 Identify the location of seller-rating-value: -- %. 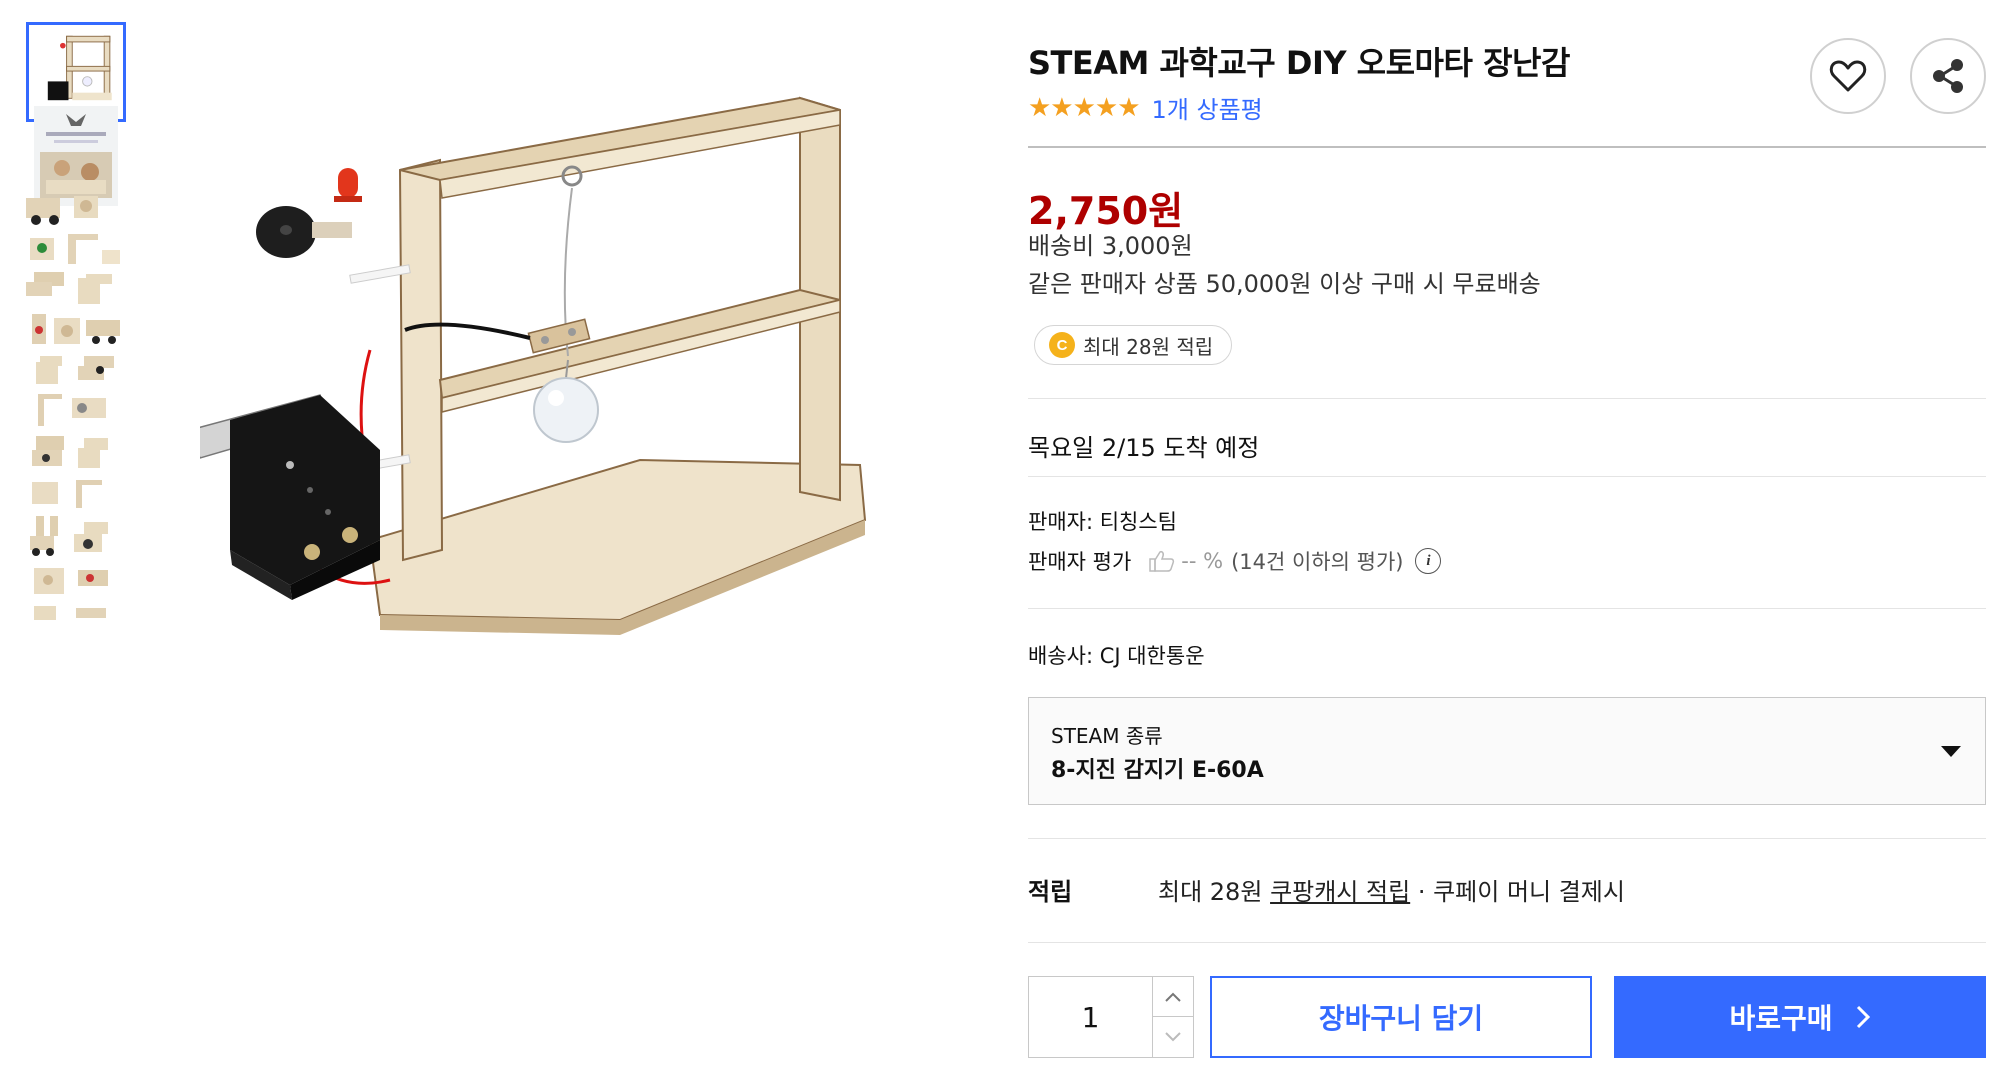
(1202, 561).